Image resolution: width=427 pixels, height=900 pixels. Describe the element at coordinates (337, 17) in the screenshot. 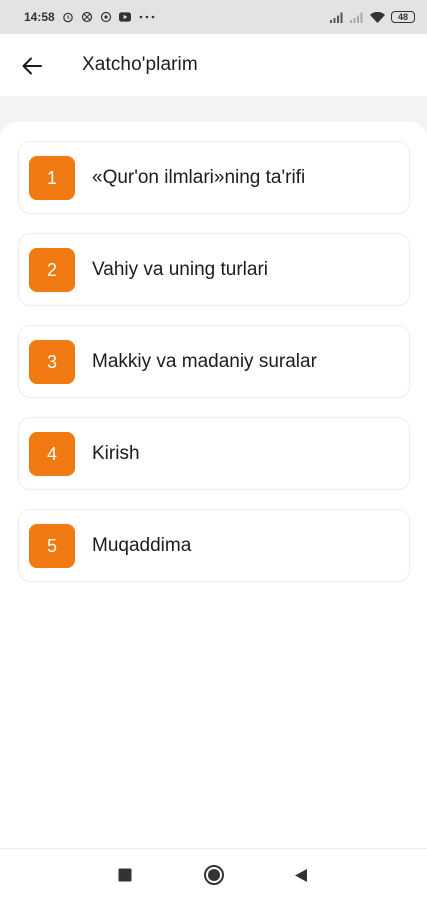

I see `signal-icon` at that location.